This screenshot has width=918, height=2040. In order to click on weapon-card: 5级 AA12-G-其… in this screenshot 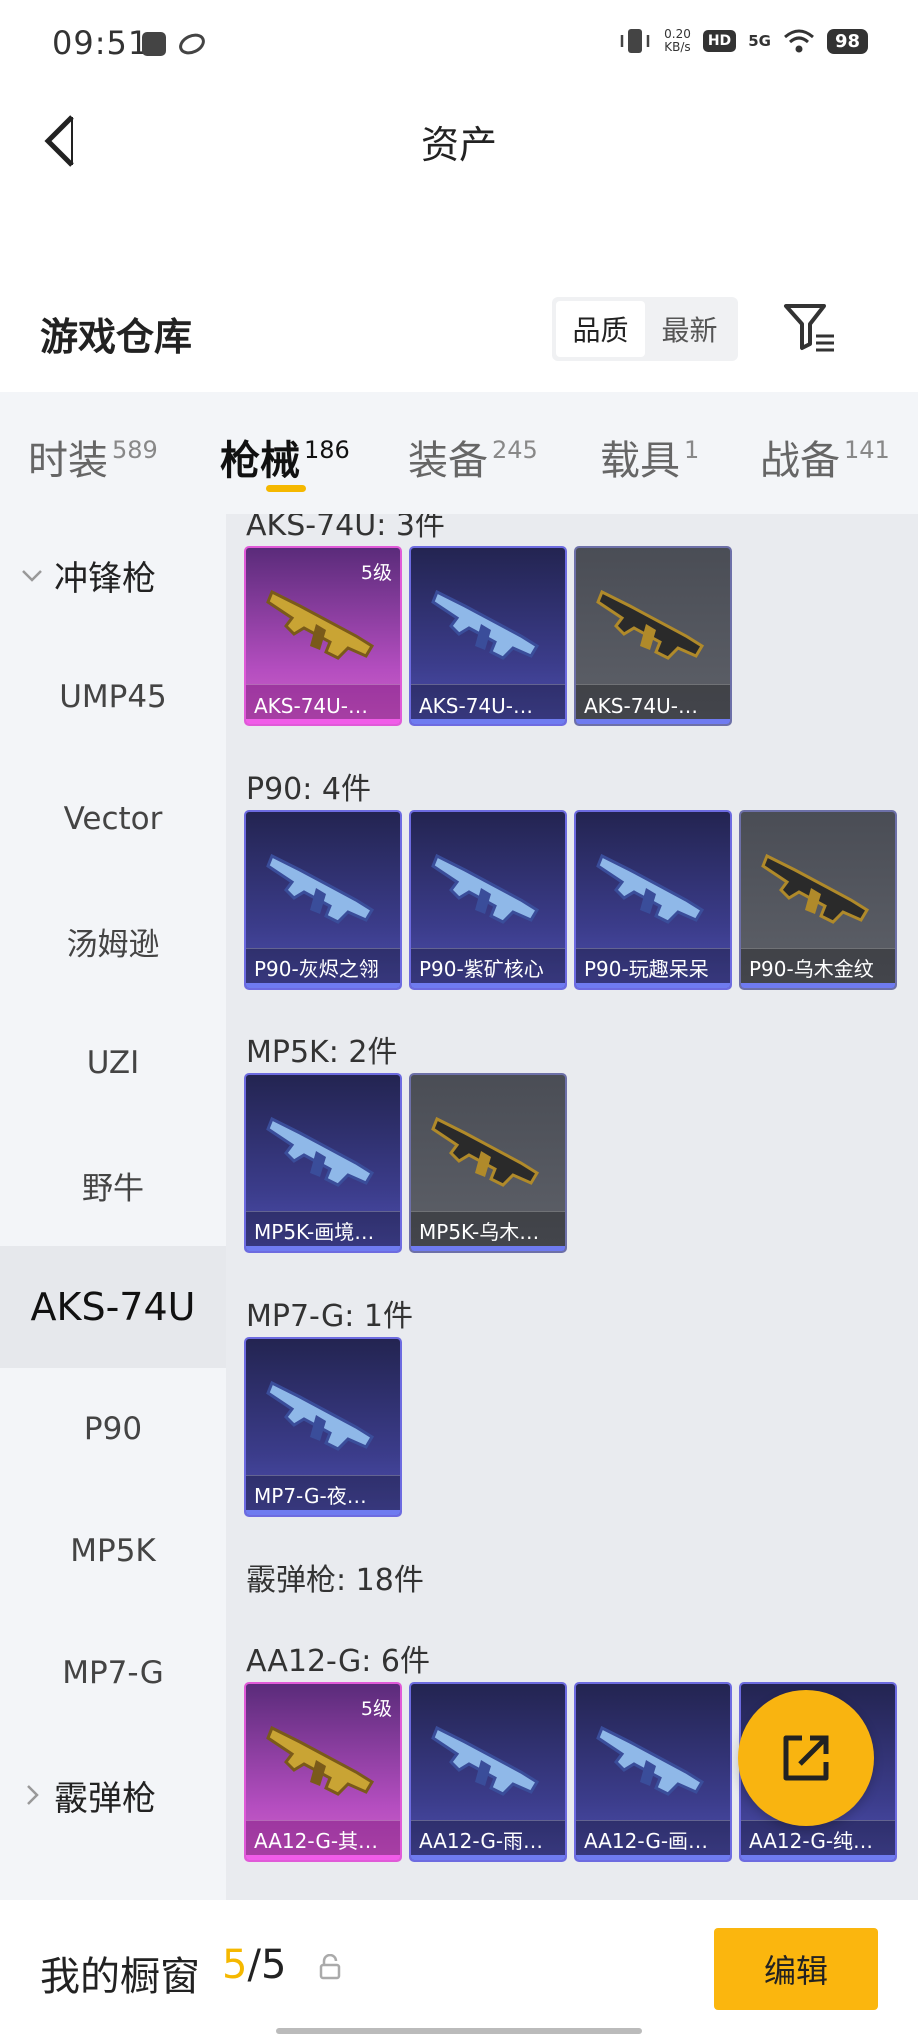, I will do `click(323, 1772)`.